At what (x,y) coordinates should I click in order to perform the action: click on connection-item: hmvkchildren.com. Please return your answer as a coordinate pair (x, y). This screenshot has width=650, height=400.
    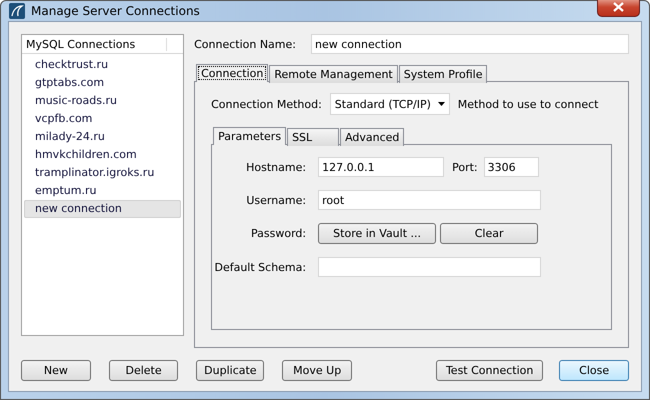
    Looking at the image, I should click on (103, 155).